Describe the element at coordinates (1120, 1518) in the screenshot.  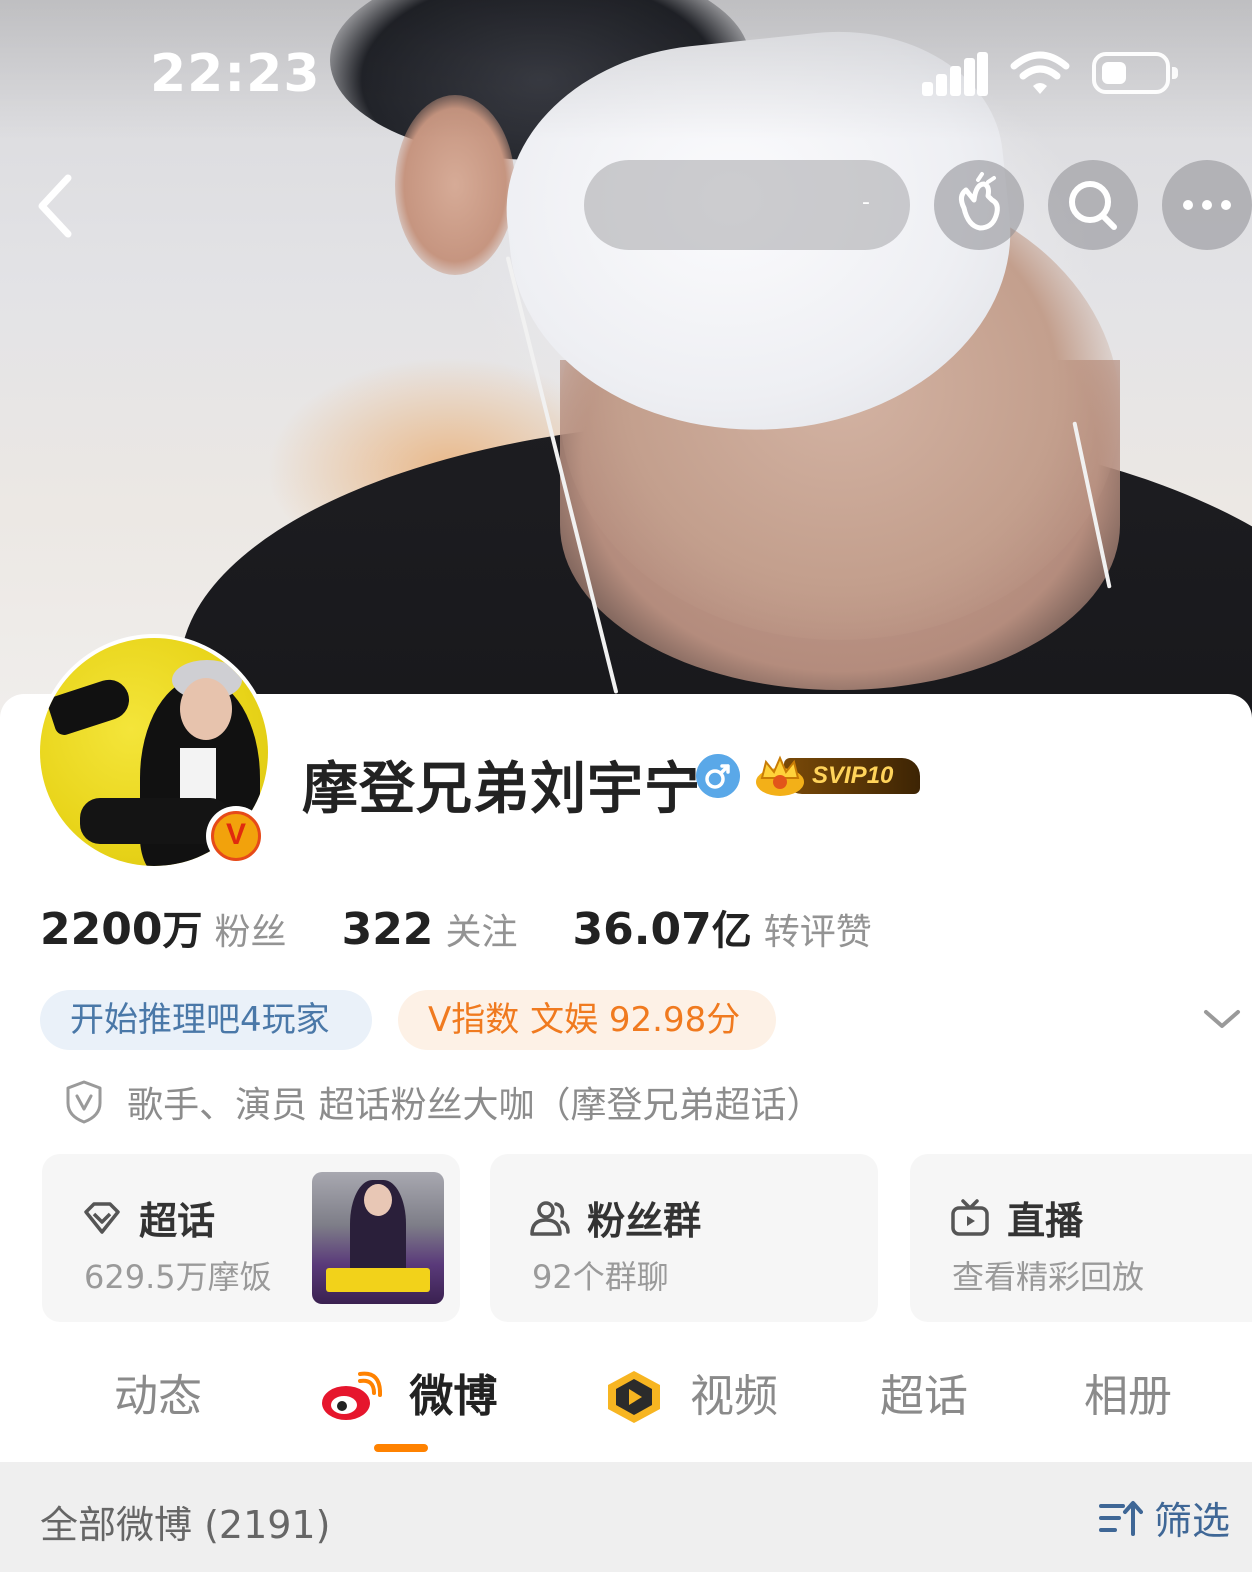
I see `filter-sort-icon` at that location.